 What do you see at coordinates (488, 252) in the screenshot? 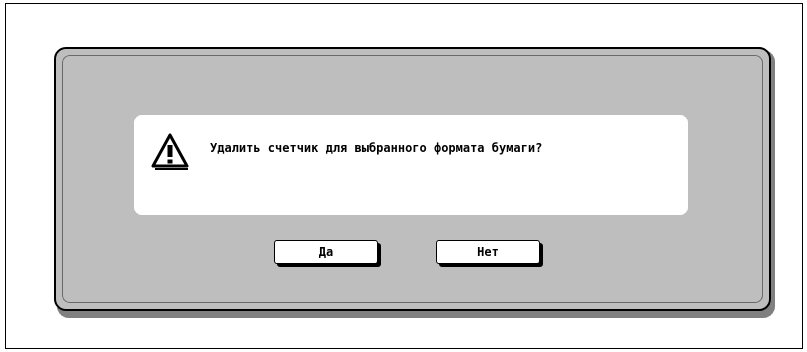
I see `no-button: Нет` at bounding box center [488, 252].